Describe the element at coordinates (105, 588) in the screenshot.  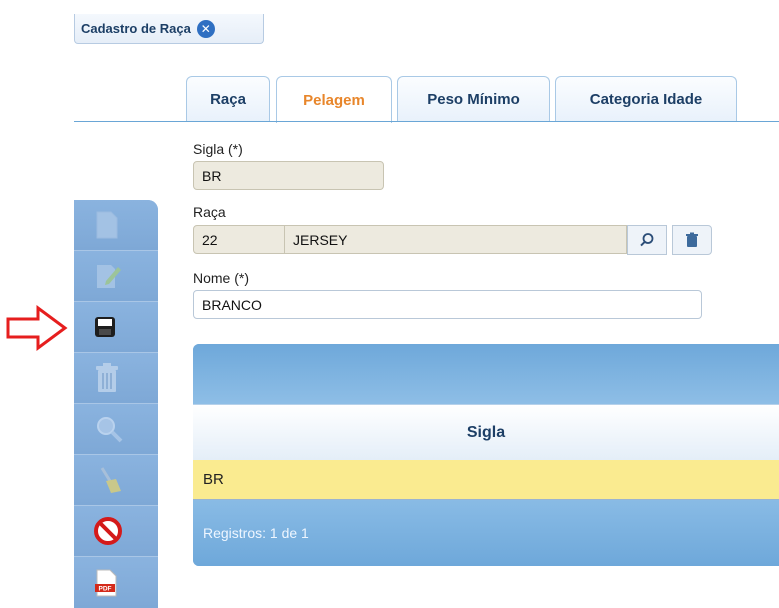
I see `svg-text: PDF` at that location.